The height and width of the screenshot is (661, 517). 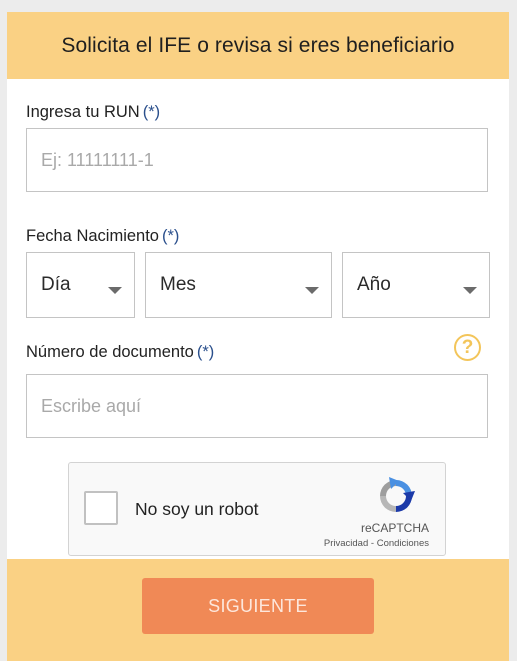 I want to click on recaptcha-privacy-link: Privacidad, so click(x=346, y=543).